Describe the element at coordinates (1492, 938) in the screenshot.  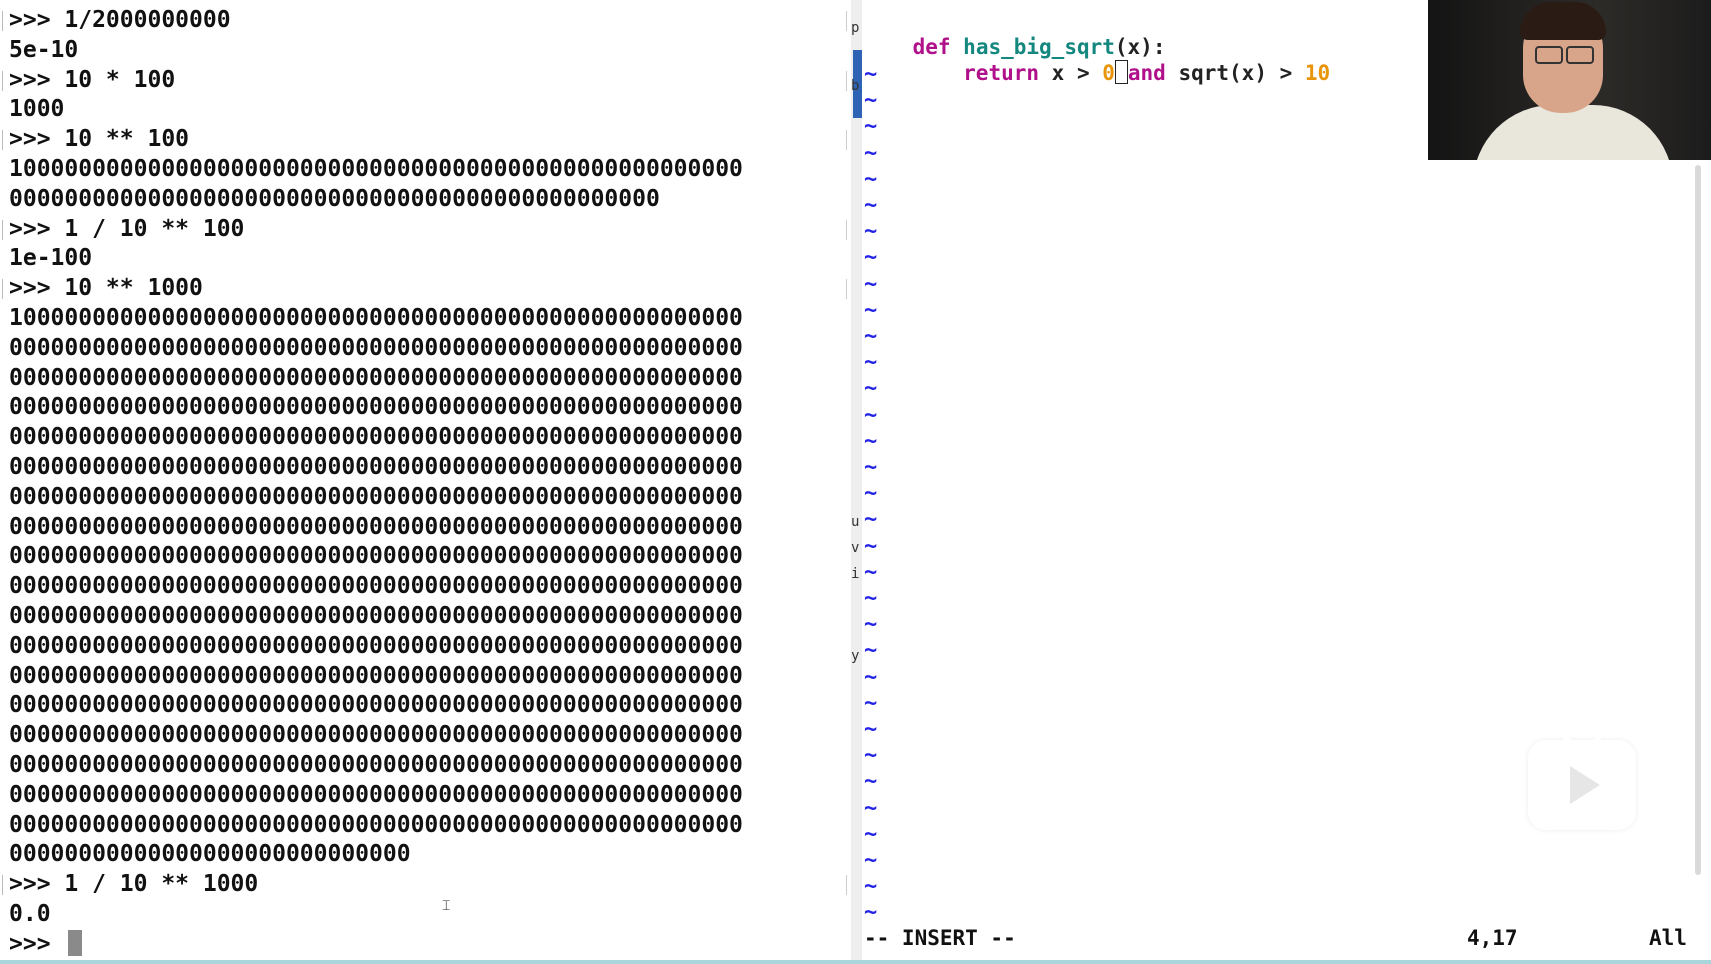
I see `cursor-position: 4,17` at that location.